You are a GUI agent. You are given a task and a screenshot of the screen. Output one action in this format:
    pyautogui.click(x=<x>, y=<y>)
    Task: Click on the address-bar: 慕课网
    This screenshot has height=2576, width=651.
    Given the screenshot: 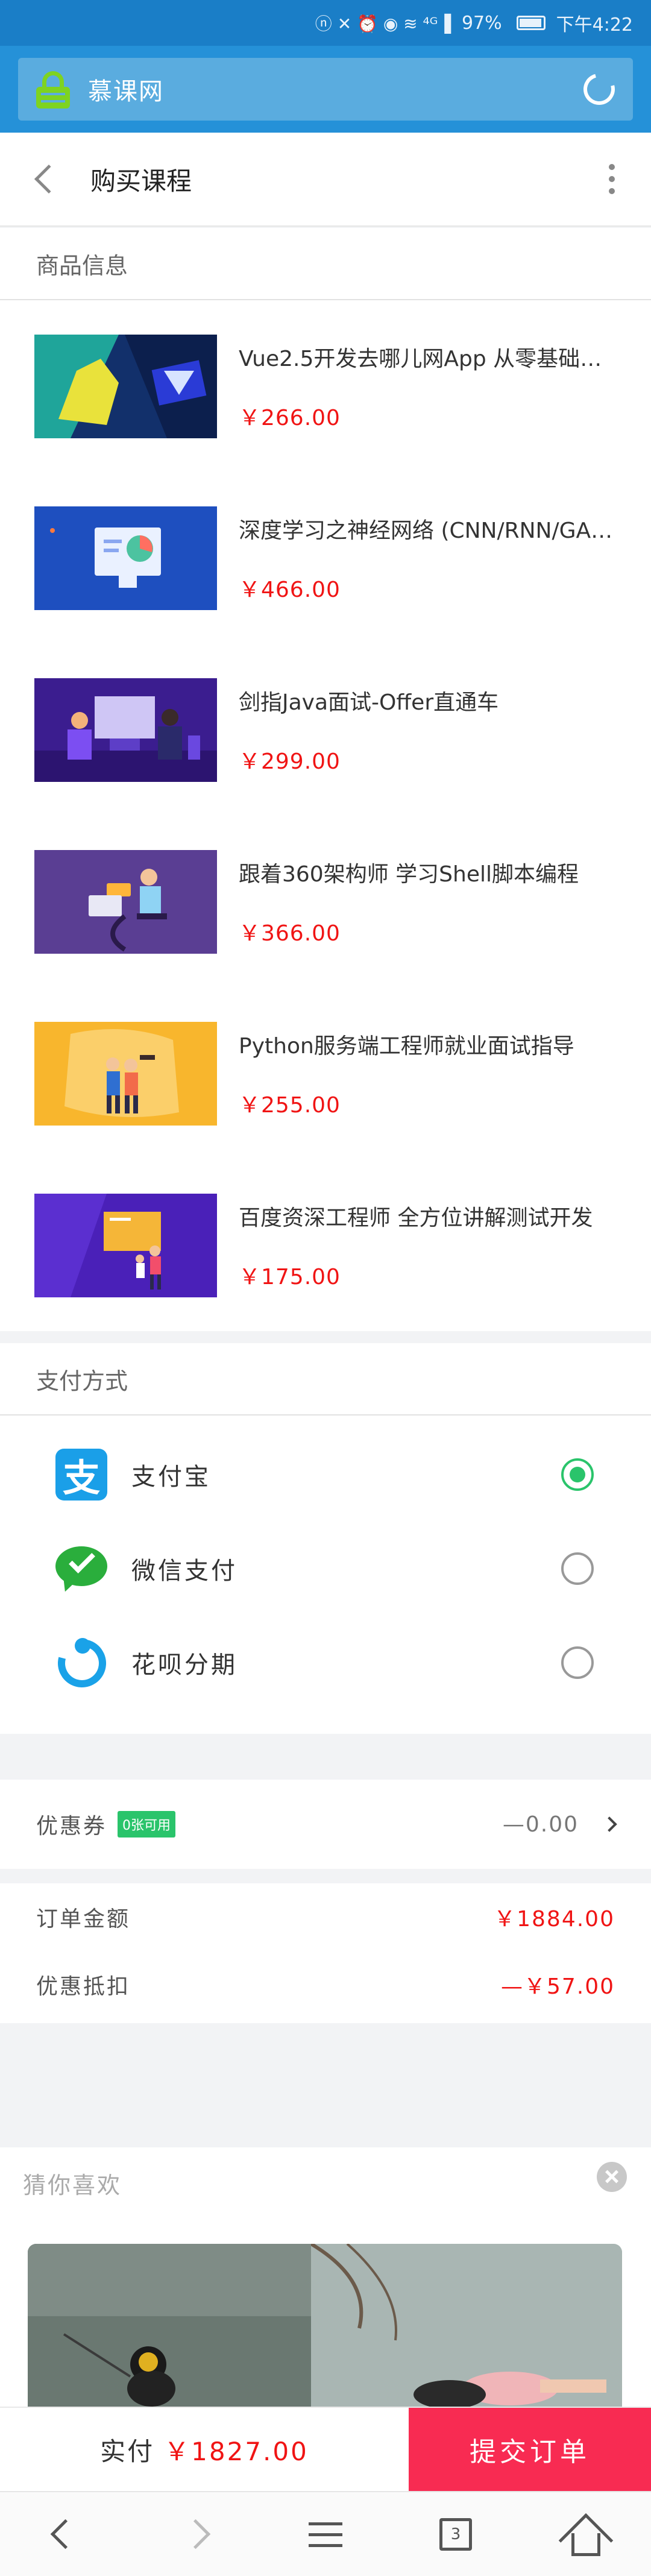 What is the action you would take?
    pyautogui.click(x=325, y=89)
    